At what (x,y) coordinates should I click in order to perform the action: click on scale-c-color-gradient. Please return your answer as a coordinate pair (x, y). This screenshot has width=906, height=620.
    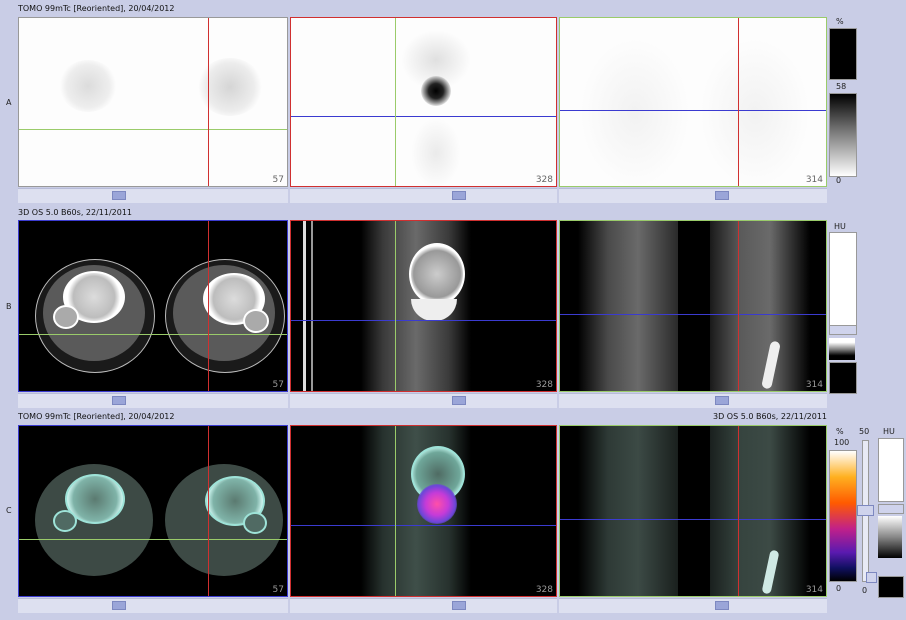
    Looking at the image, I should click on (843, 516).